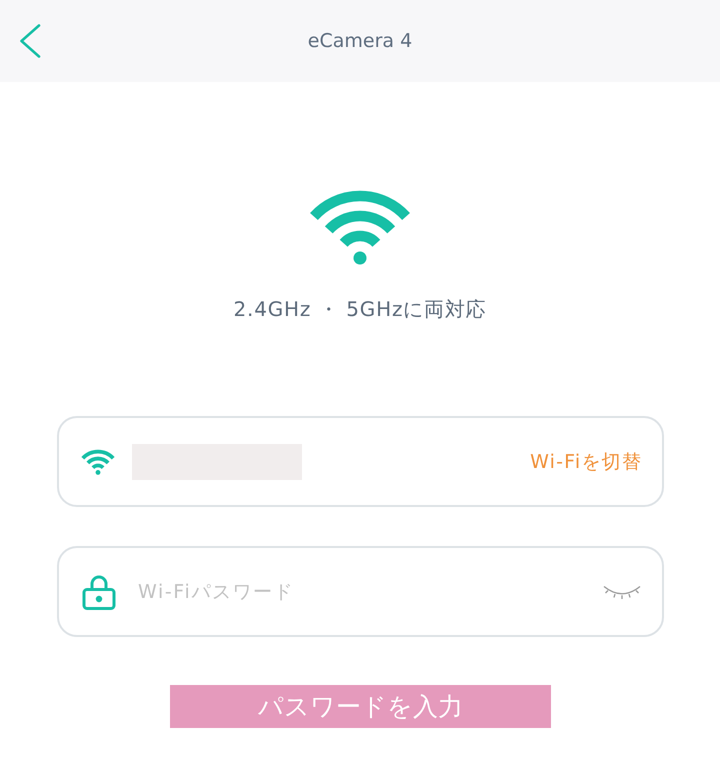  What do you see at coordinates (360, 309) in the screenshot?
I see `band-support-text: 2.4GHz ・ 5GHzに両対応` at bounding box center [360, 309].